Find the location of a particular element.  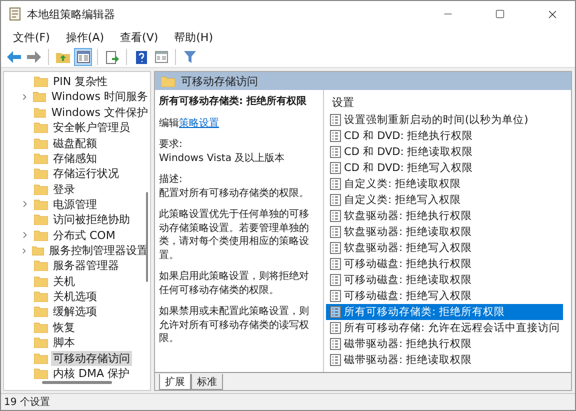

tree-item: 服务器管理器 is located at coordinates (86, 266).